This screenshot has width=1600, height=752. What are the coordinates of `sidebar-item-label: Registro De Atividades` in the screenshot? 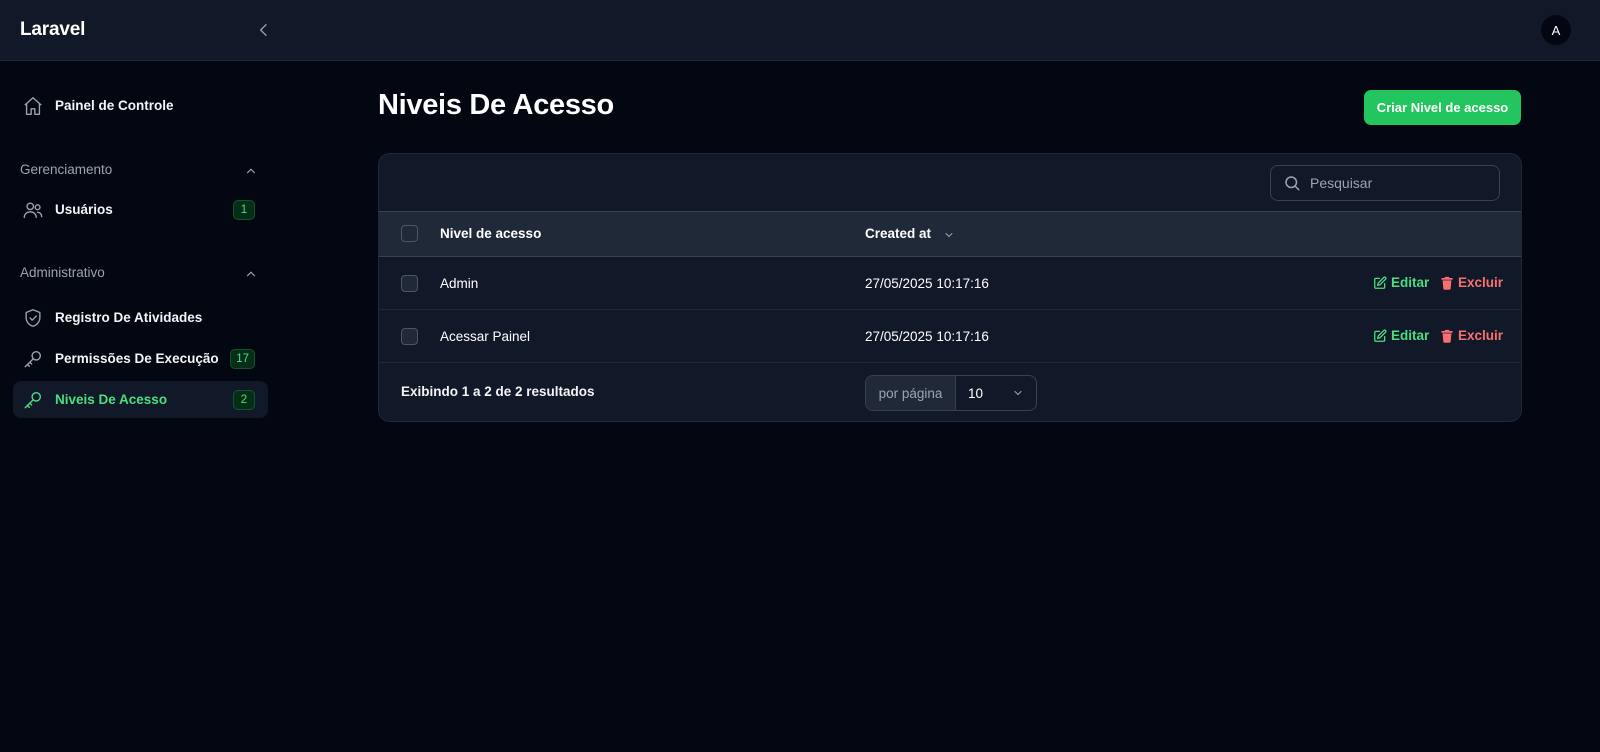 It's located at (129, 317).